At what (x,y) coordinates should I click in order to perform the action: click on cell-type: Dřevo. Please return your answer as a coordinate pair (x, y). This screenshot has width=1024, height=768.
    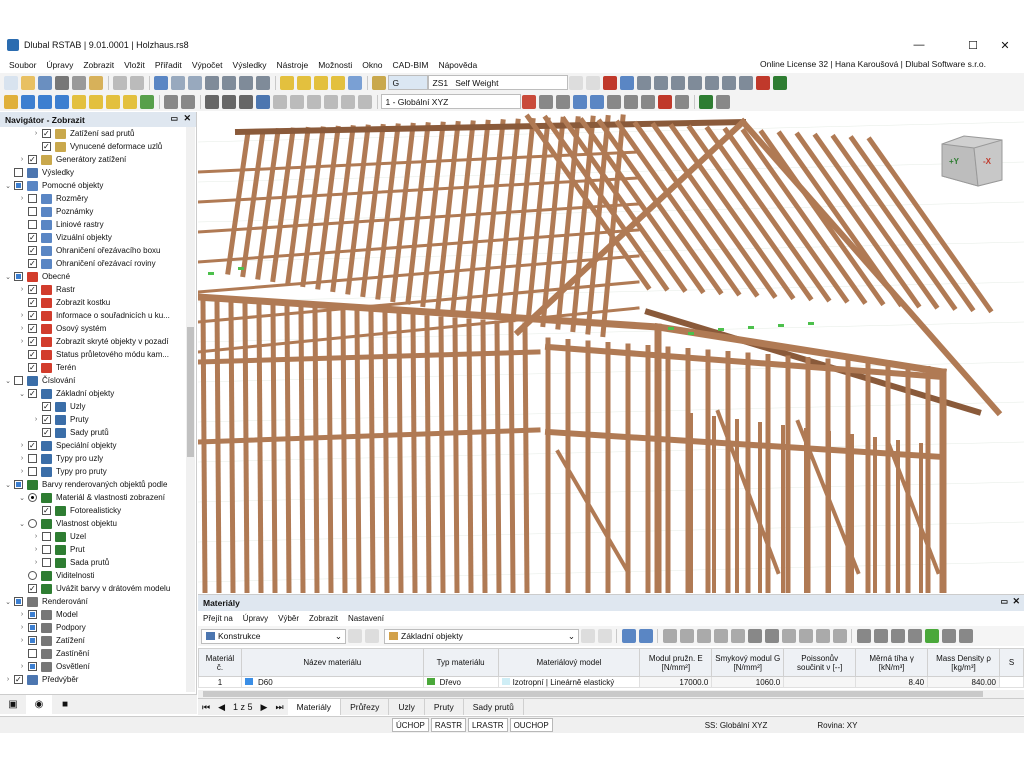
    Looking at the image, I should click on (460, 682).